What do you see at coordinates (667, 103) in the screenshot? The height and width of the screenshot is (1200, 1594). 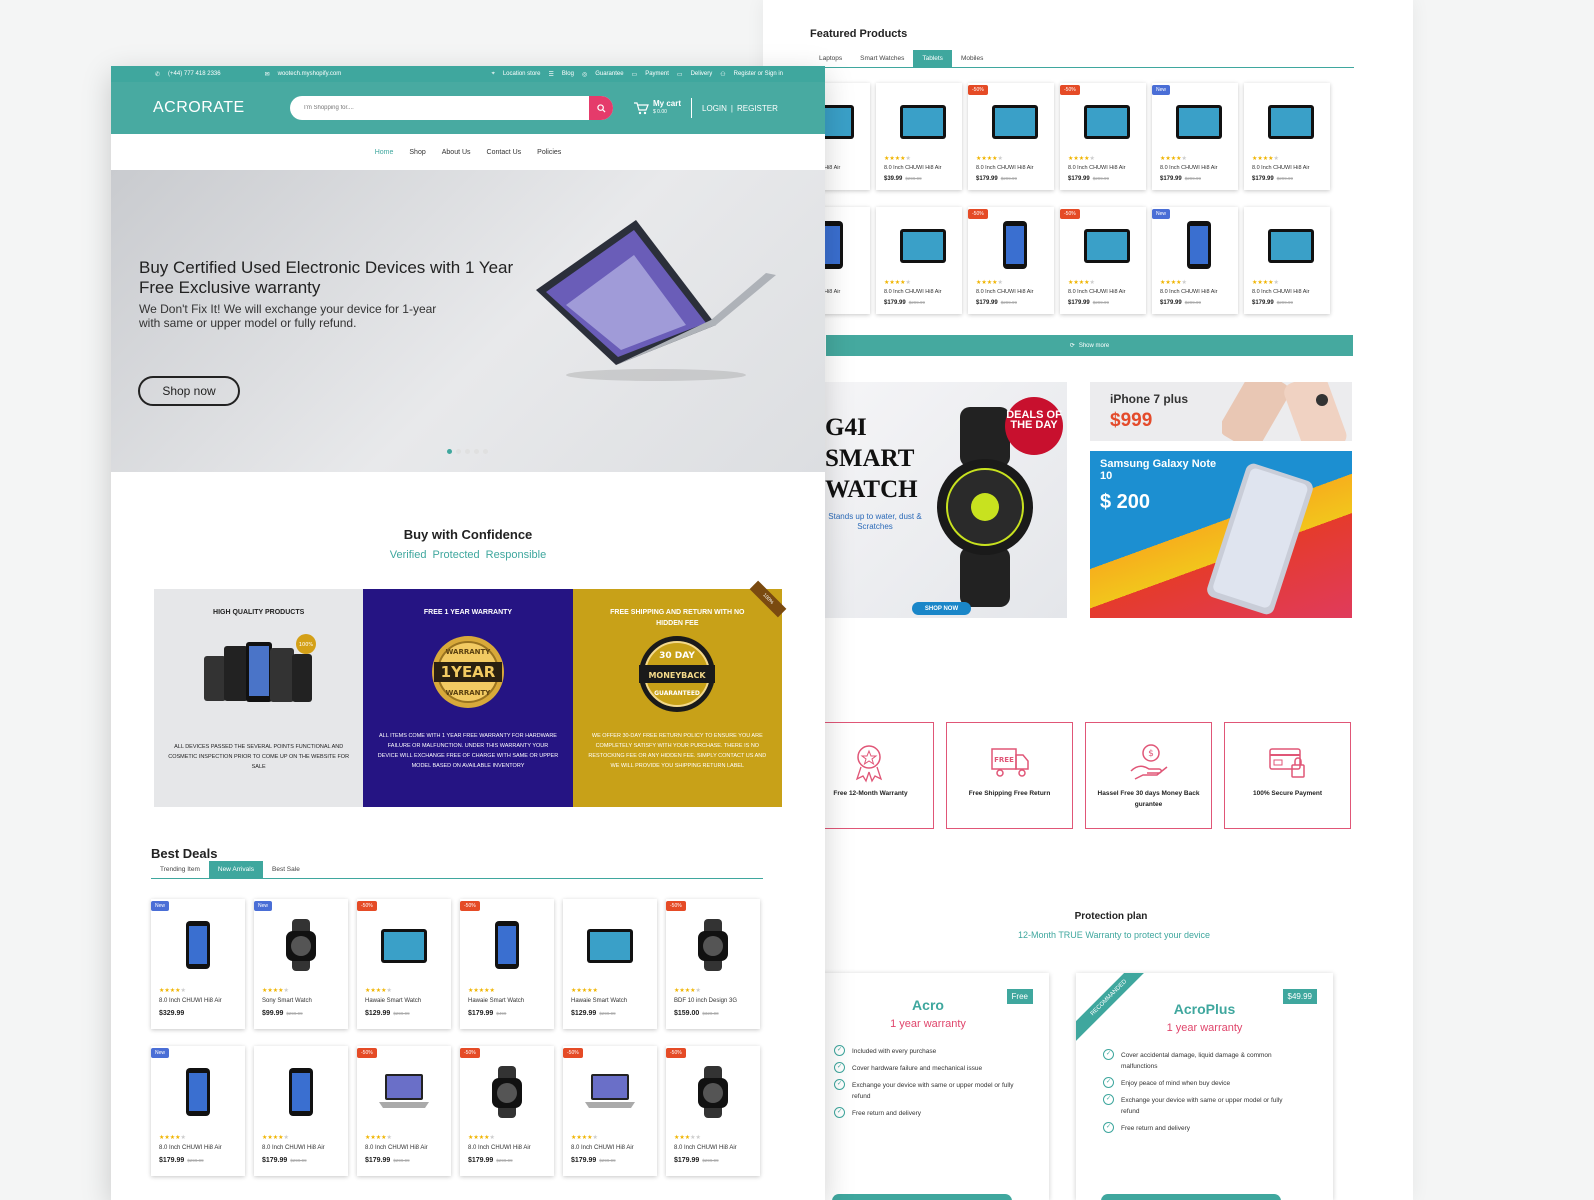 I see `cart-label: My cart` at bounding box center [667, 103].